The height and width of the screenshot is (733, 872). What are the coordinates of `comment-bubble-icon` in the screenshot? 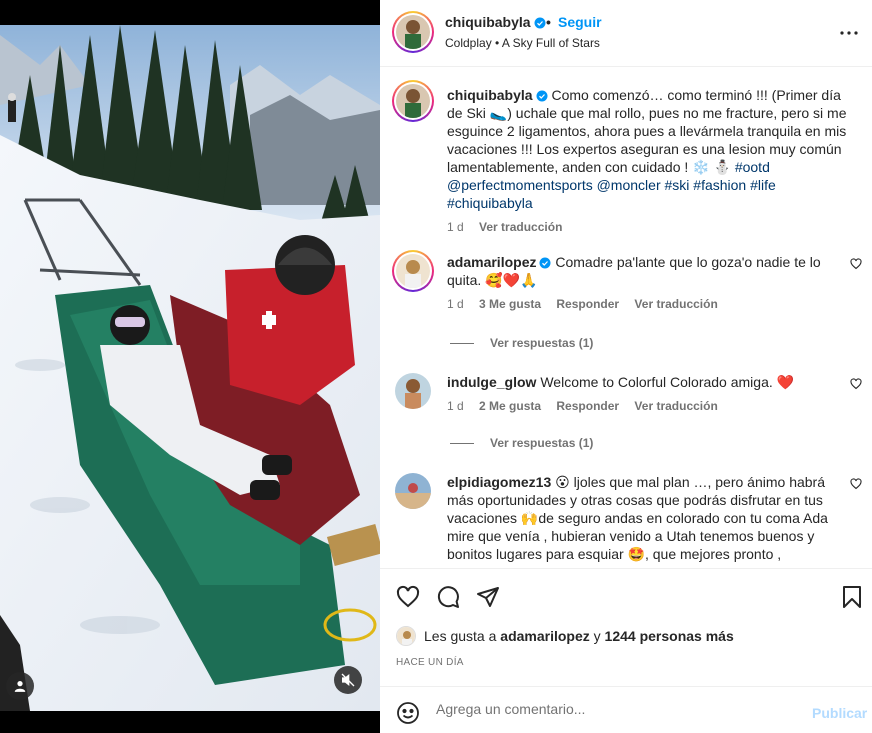 It's located at (448, 597).